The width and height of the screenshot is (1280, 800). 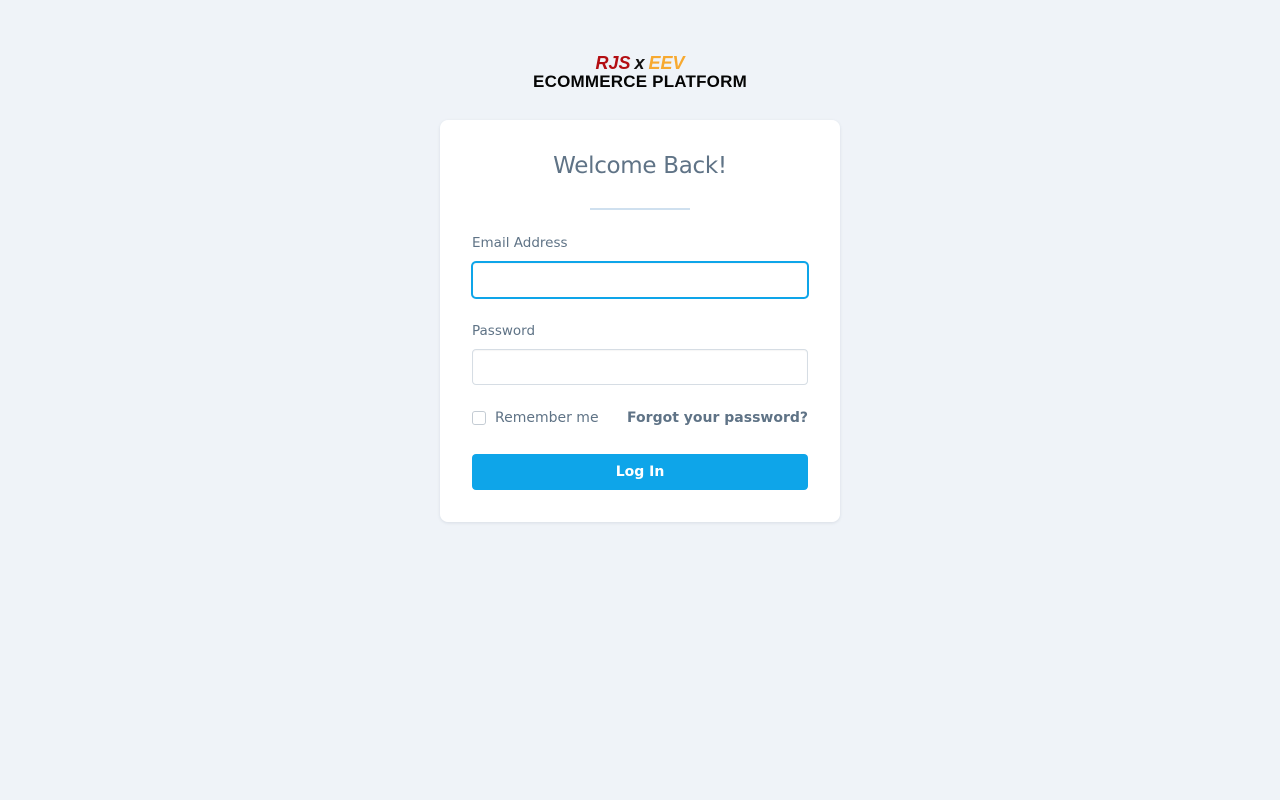 I want to click on password-label: Password, so click(x=504, y=331).